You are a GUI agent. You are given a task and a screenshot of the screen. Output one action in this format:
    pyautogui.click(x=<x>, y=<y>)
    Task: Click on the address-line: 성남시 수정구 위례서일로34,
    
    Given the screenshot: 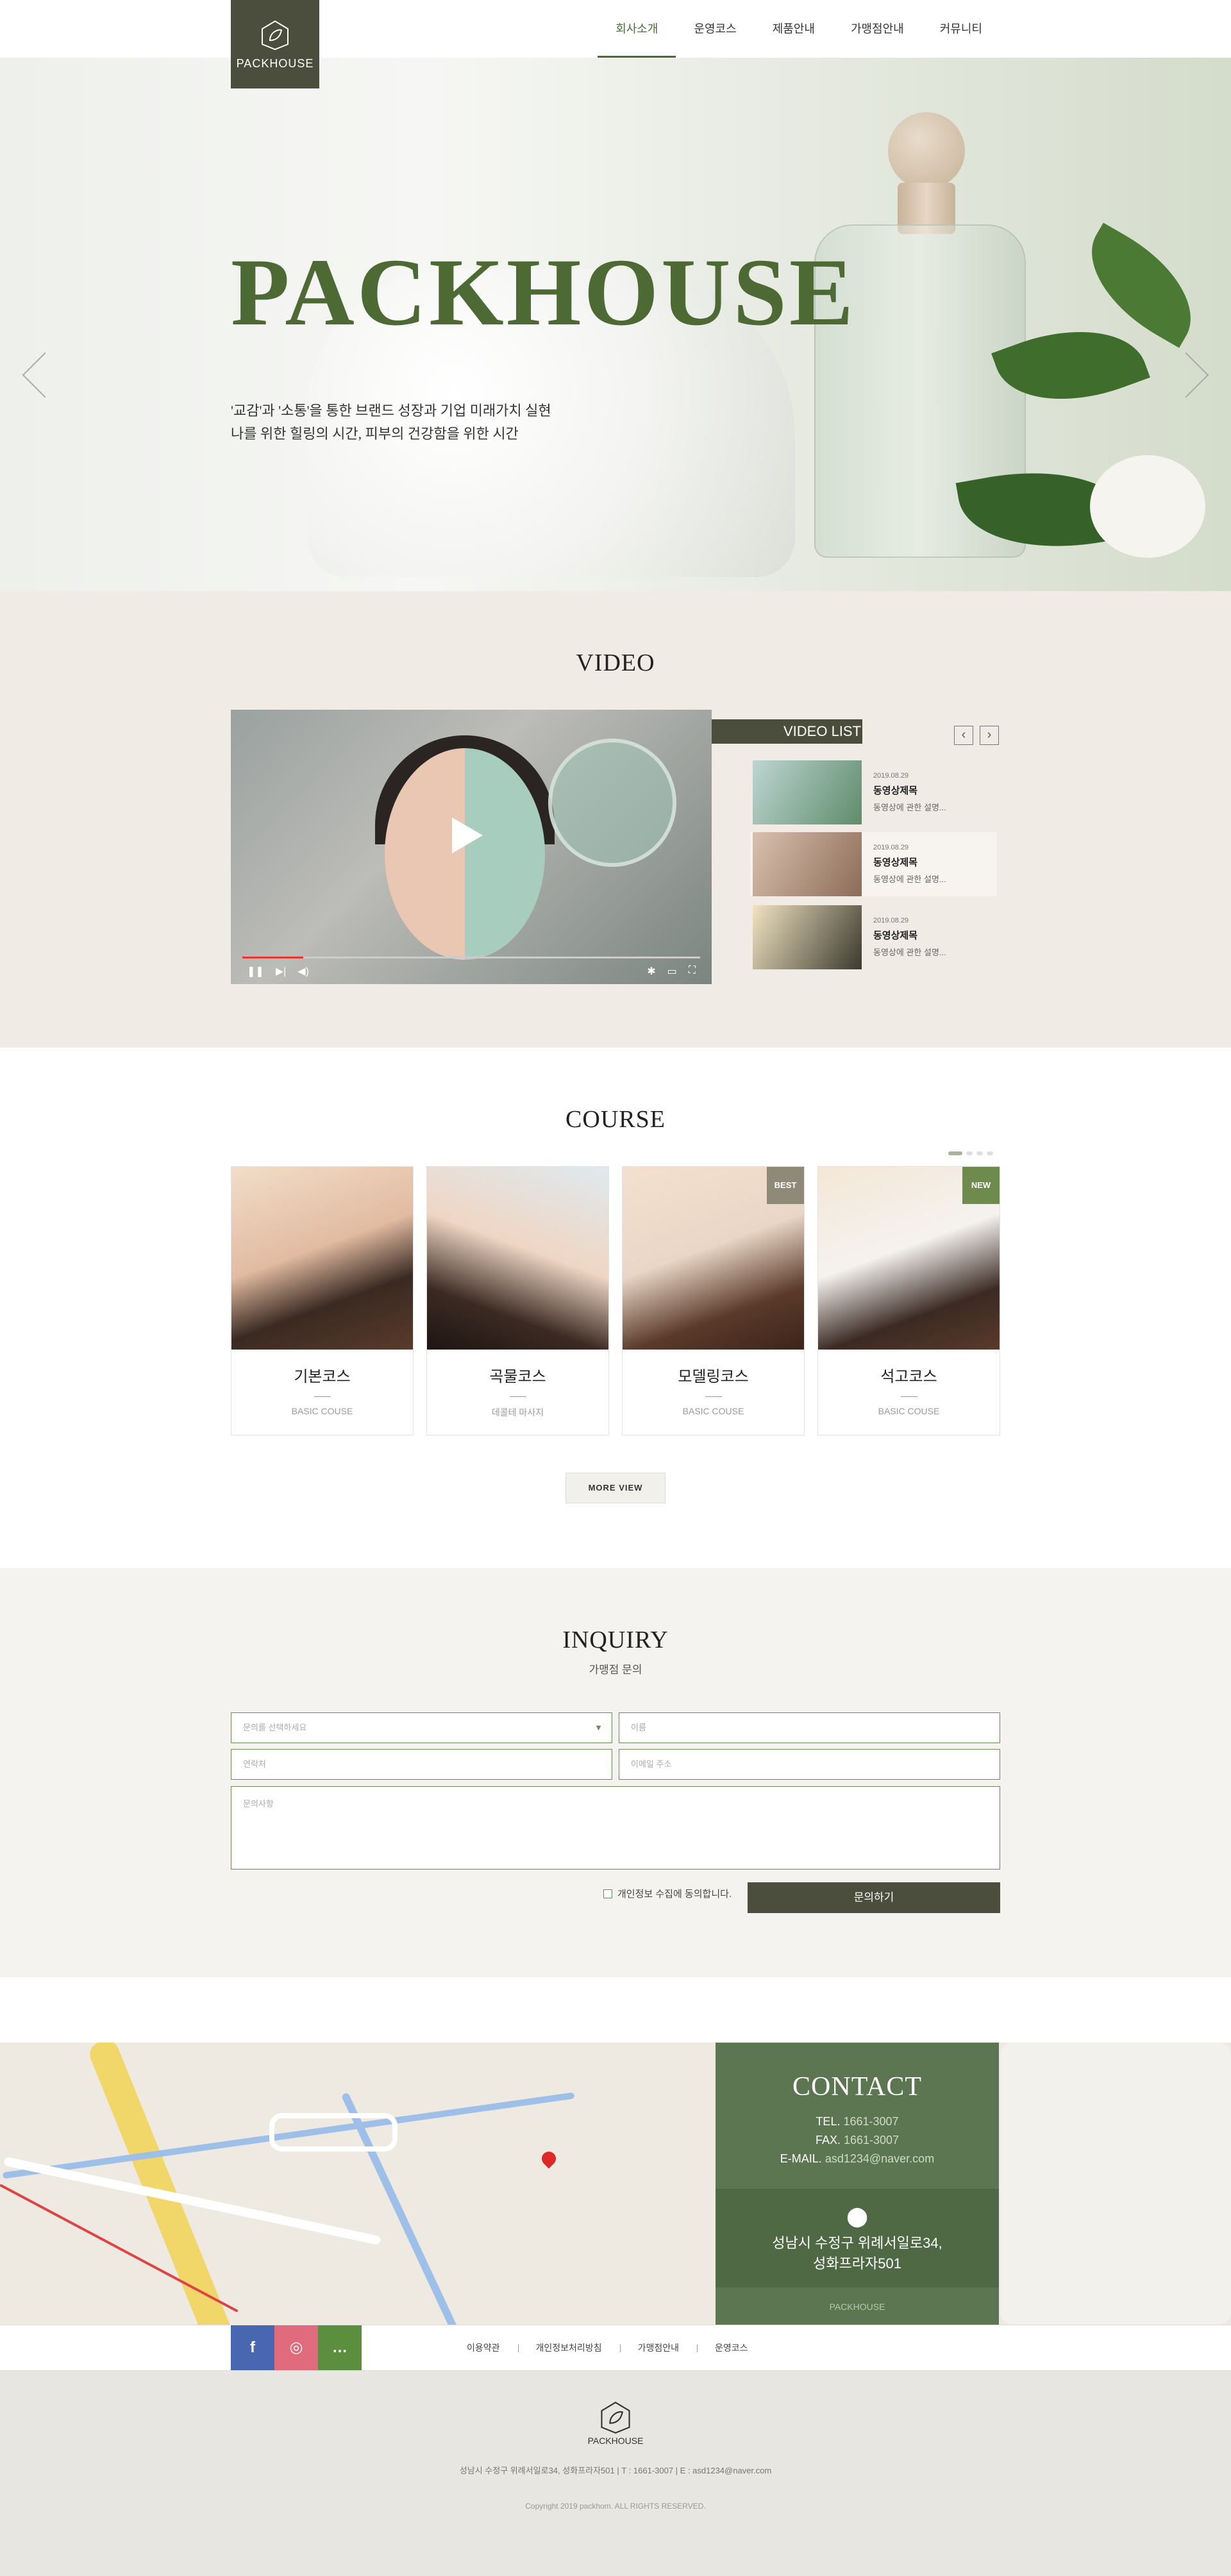 What is the action you would take?
    pyautogui.click(x=857, y=2243)
    